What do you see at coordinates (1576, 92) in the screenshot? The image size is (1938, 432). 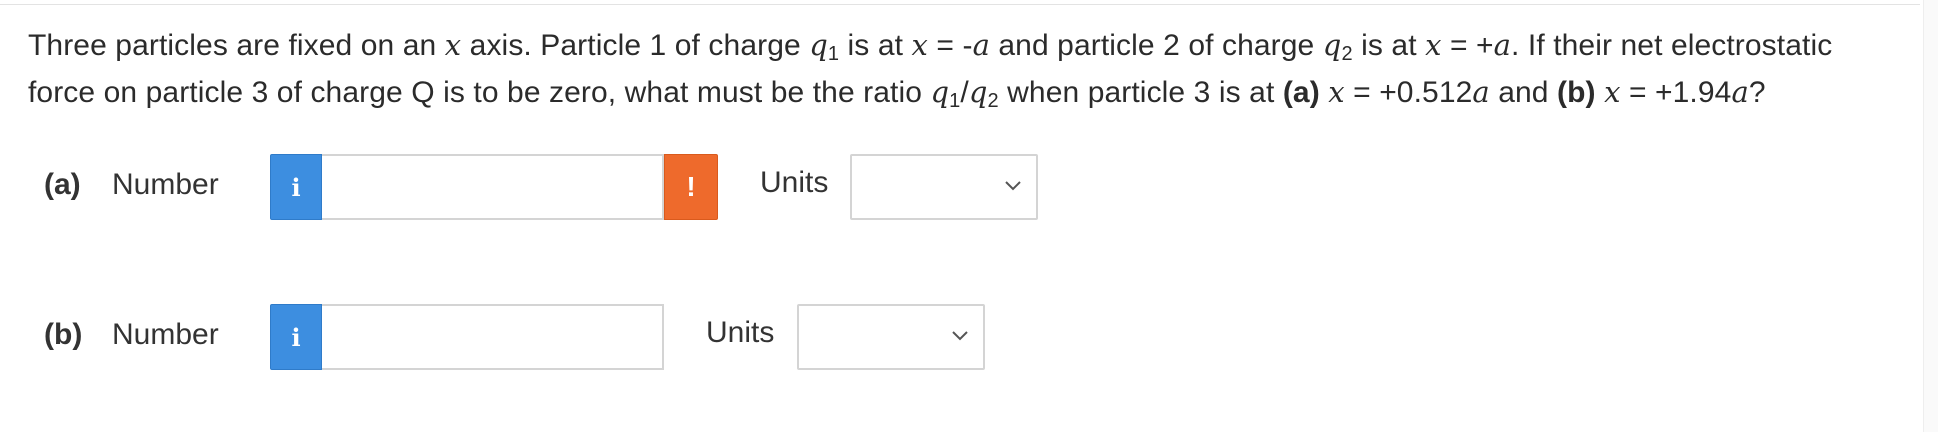 I see `part-b-marker: (b)` at bounding box center [1576, 92].